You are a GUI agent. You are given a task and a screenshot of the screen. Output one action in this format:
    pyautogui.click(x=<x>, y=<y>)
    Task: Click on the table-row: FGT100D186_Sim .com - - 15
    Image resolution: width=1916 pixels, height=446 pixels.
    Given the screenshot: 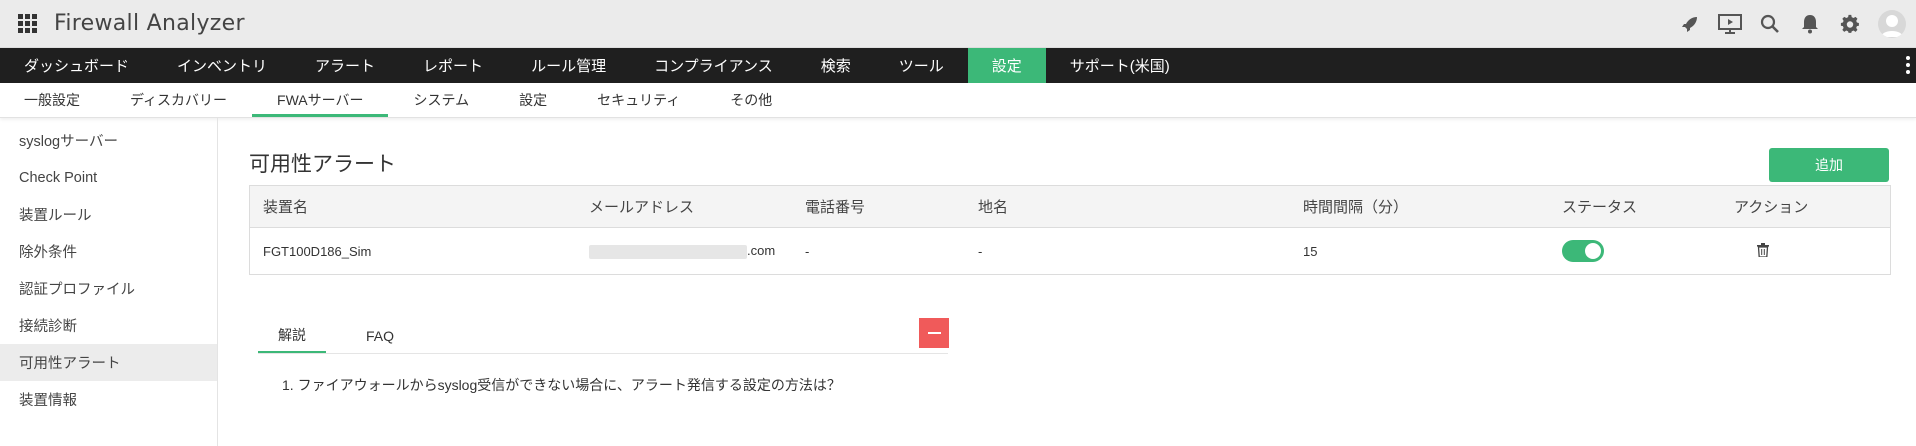 What is the action you would take?
    pyautogui.click(x=1070, y=251)
    